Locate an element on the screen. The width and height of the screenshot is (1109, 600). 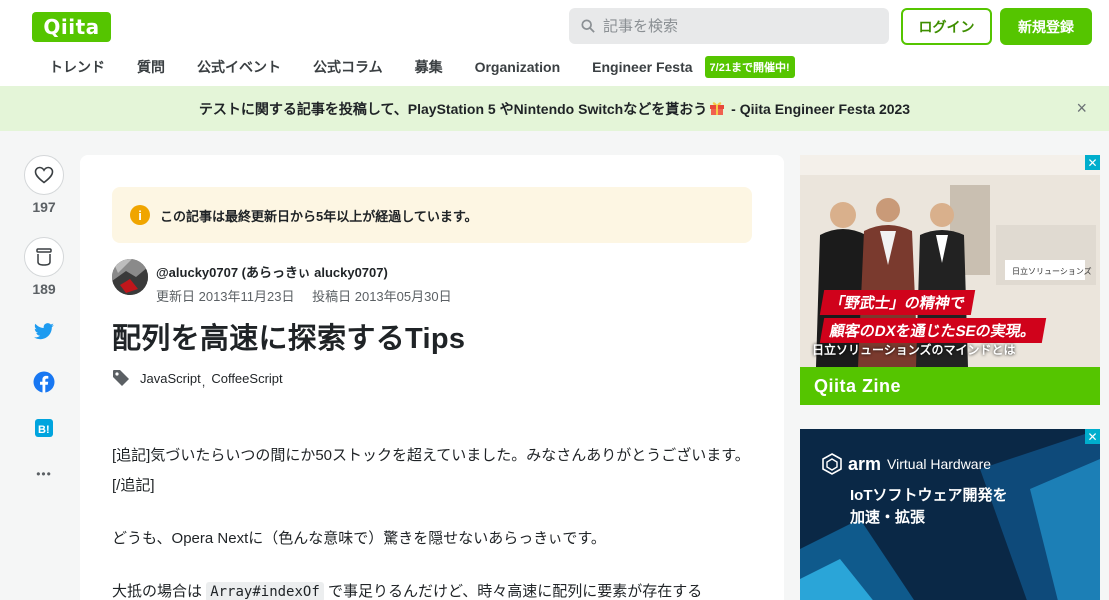
signup-button: 新規登録 is located at coordinates (1046, 26).